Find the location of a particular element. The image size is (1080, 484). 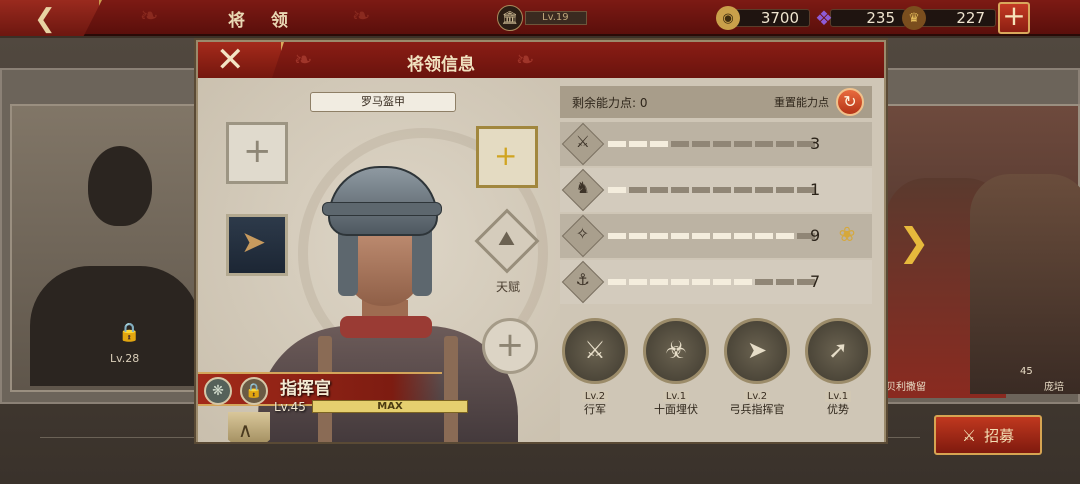

archers-volley-icon: ➚ is located at coordinates (838, 351).